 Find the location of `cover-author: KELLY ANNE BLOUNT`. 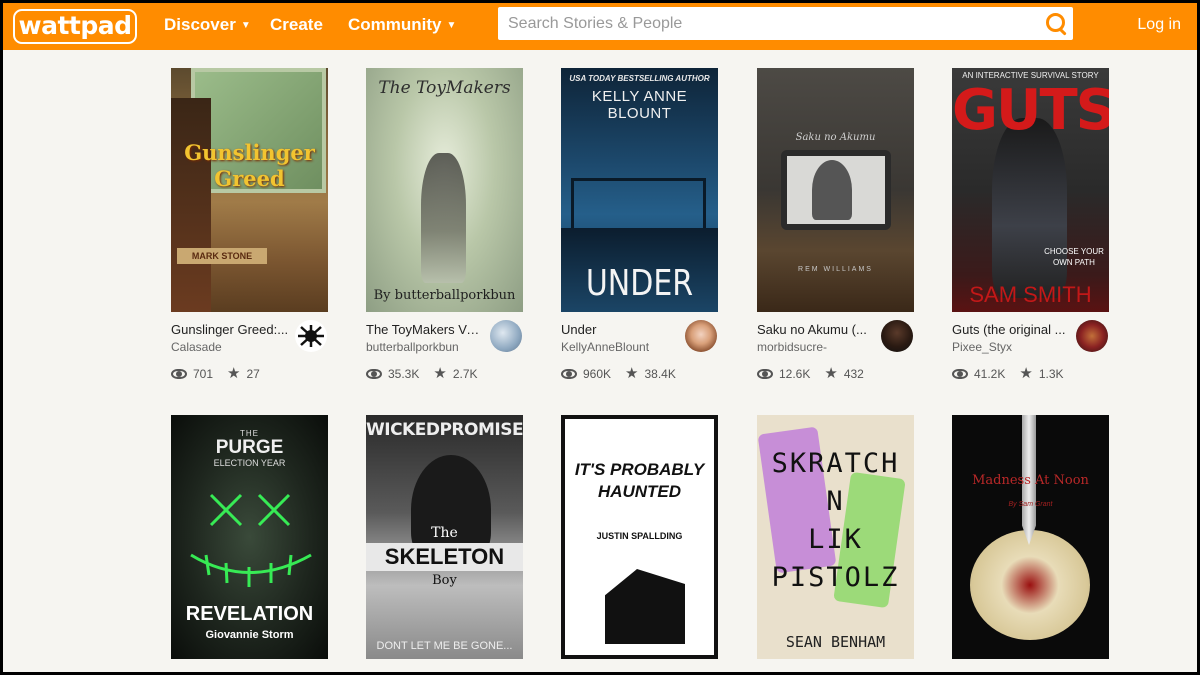

cover-author: KELLY ANNE BLOUNT is located at coordinates (639, 105).